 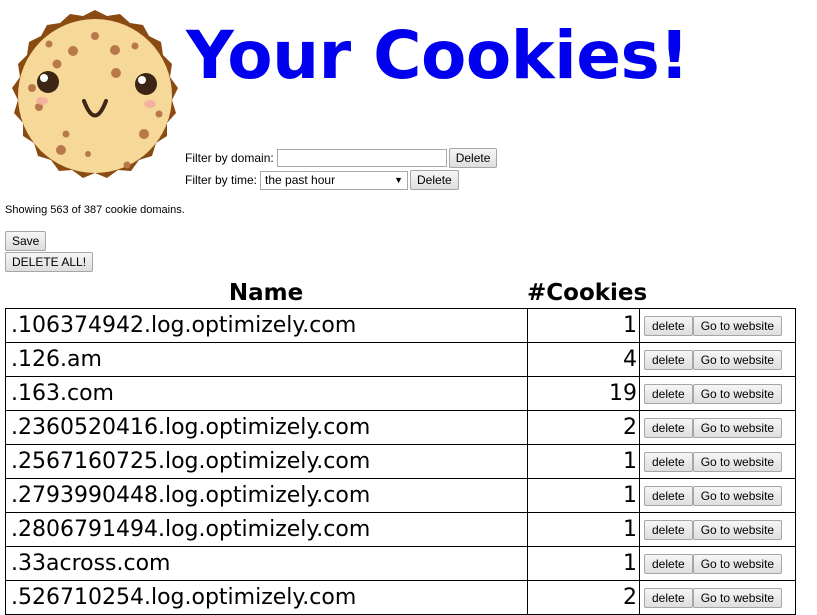 I want to click on column-header-count: #Cookies, so click(x=587, y=293).